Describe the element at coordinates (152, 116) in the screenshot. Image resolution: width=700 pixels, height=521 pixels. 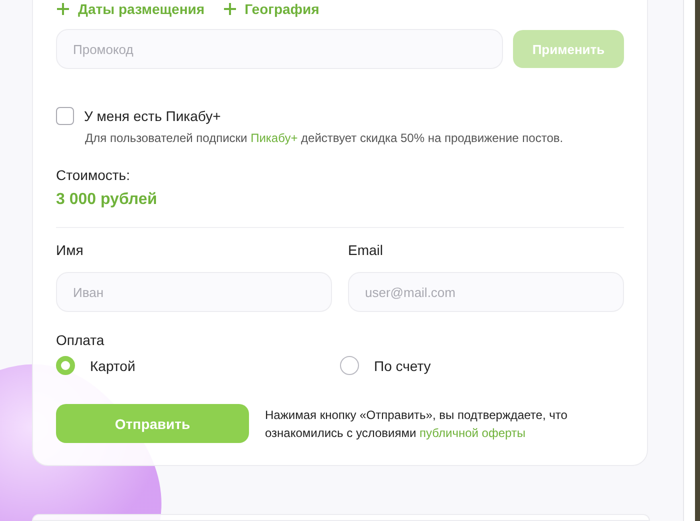
I see `checkbox-label: У меня есть Пикабу+` at that location.